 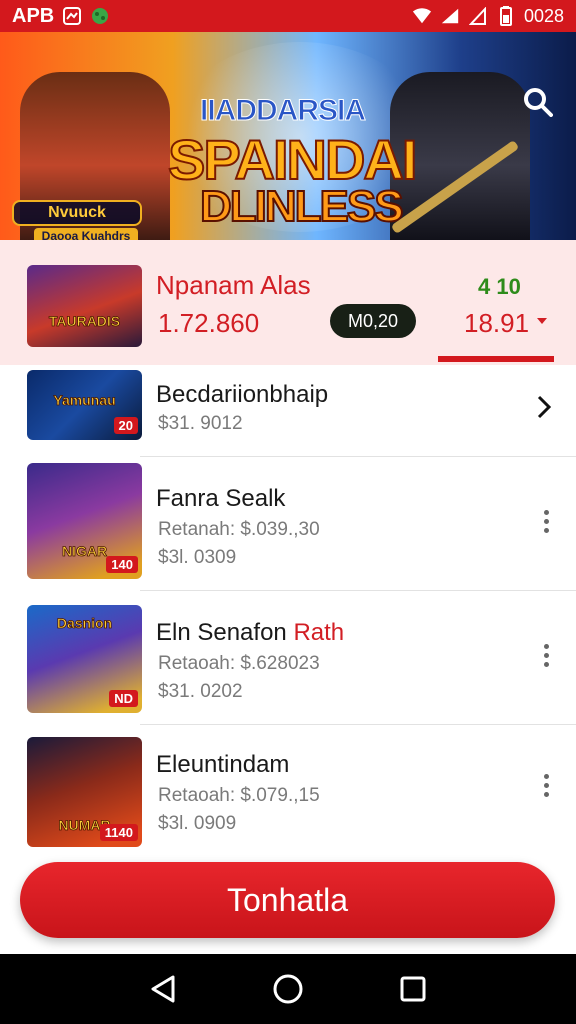 I want to click on status-app-label: APB, so click(x=33, y=15).